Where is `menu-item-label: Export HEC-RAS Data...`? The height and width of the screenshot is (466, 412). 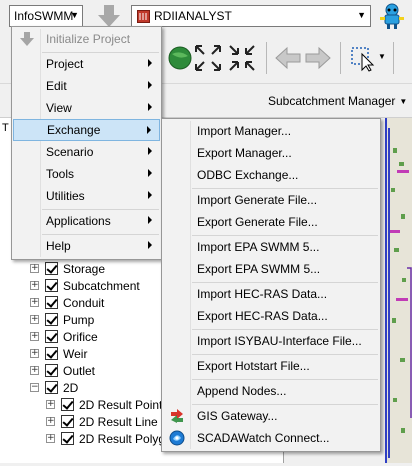
menu-item-label: Export HEC-RAS Data... is located at coordinates (262, 316).